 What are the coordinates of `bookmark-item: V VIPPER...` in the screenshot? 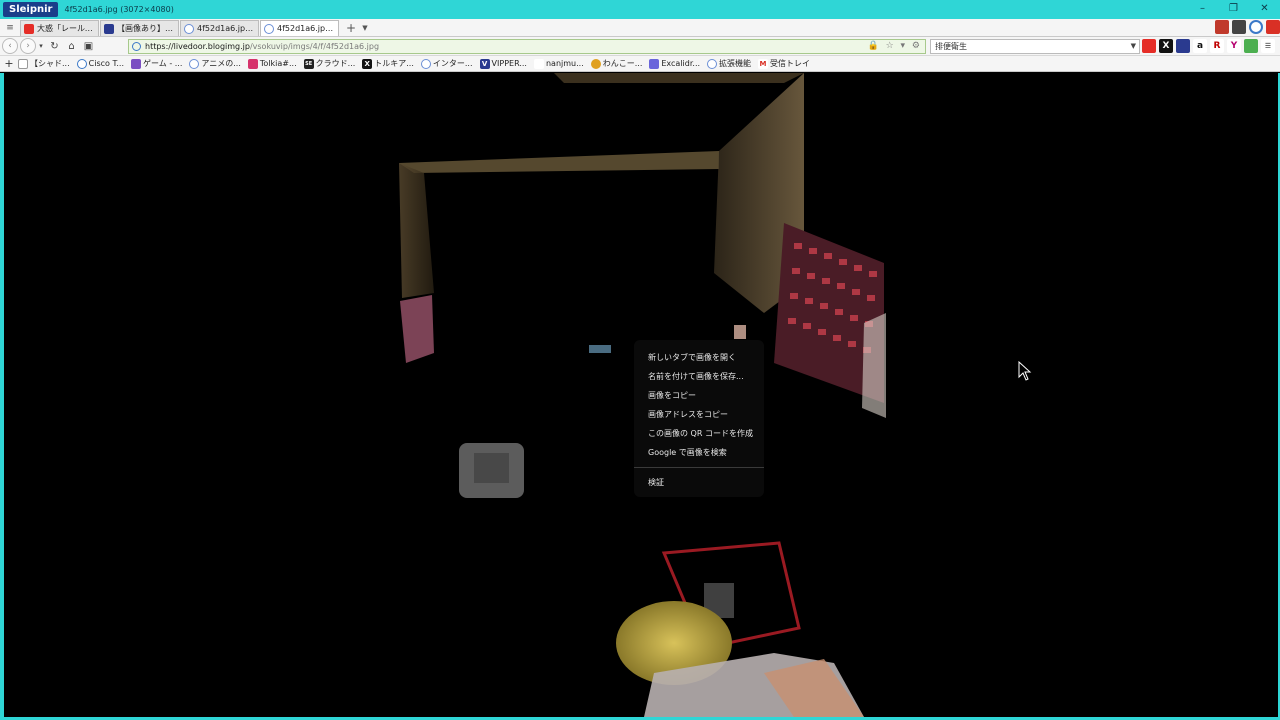 It's located at (503, 63).